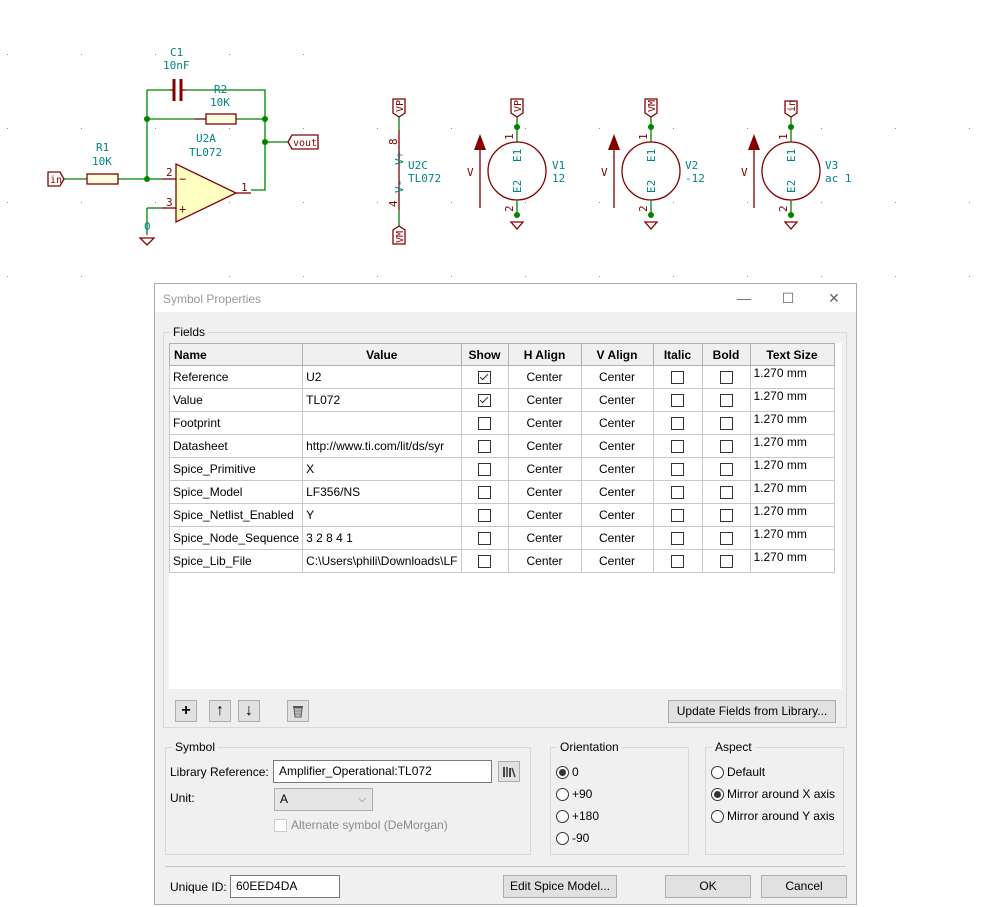  Describe the element at coordinates (792, 354) in the screenshot. I see `col-text-size: Text Size` at that location.